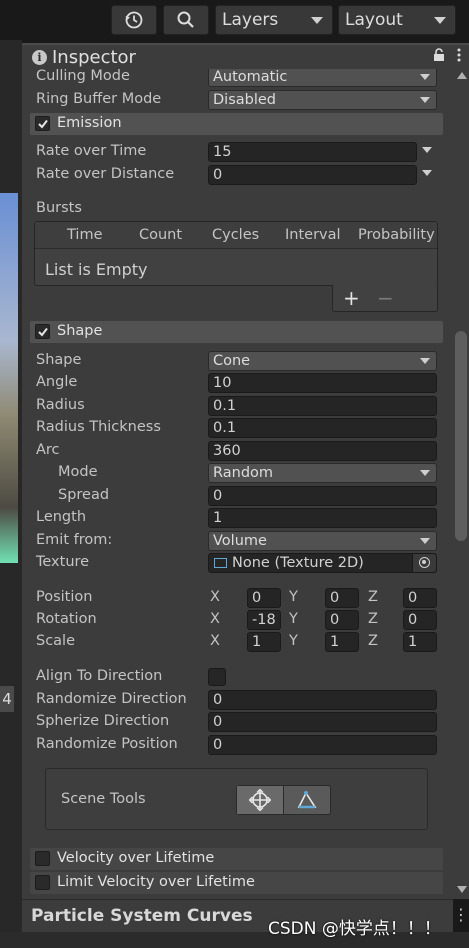 This screenshot has width=469, height=948. Describe the element at coordinates (245, 56) in the screenshot. I see `inspector-tab: i Inspector` at that location.